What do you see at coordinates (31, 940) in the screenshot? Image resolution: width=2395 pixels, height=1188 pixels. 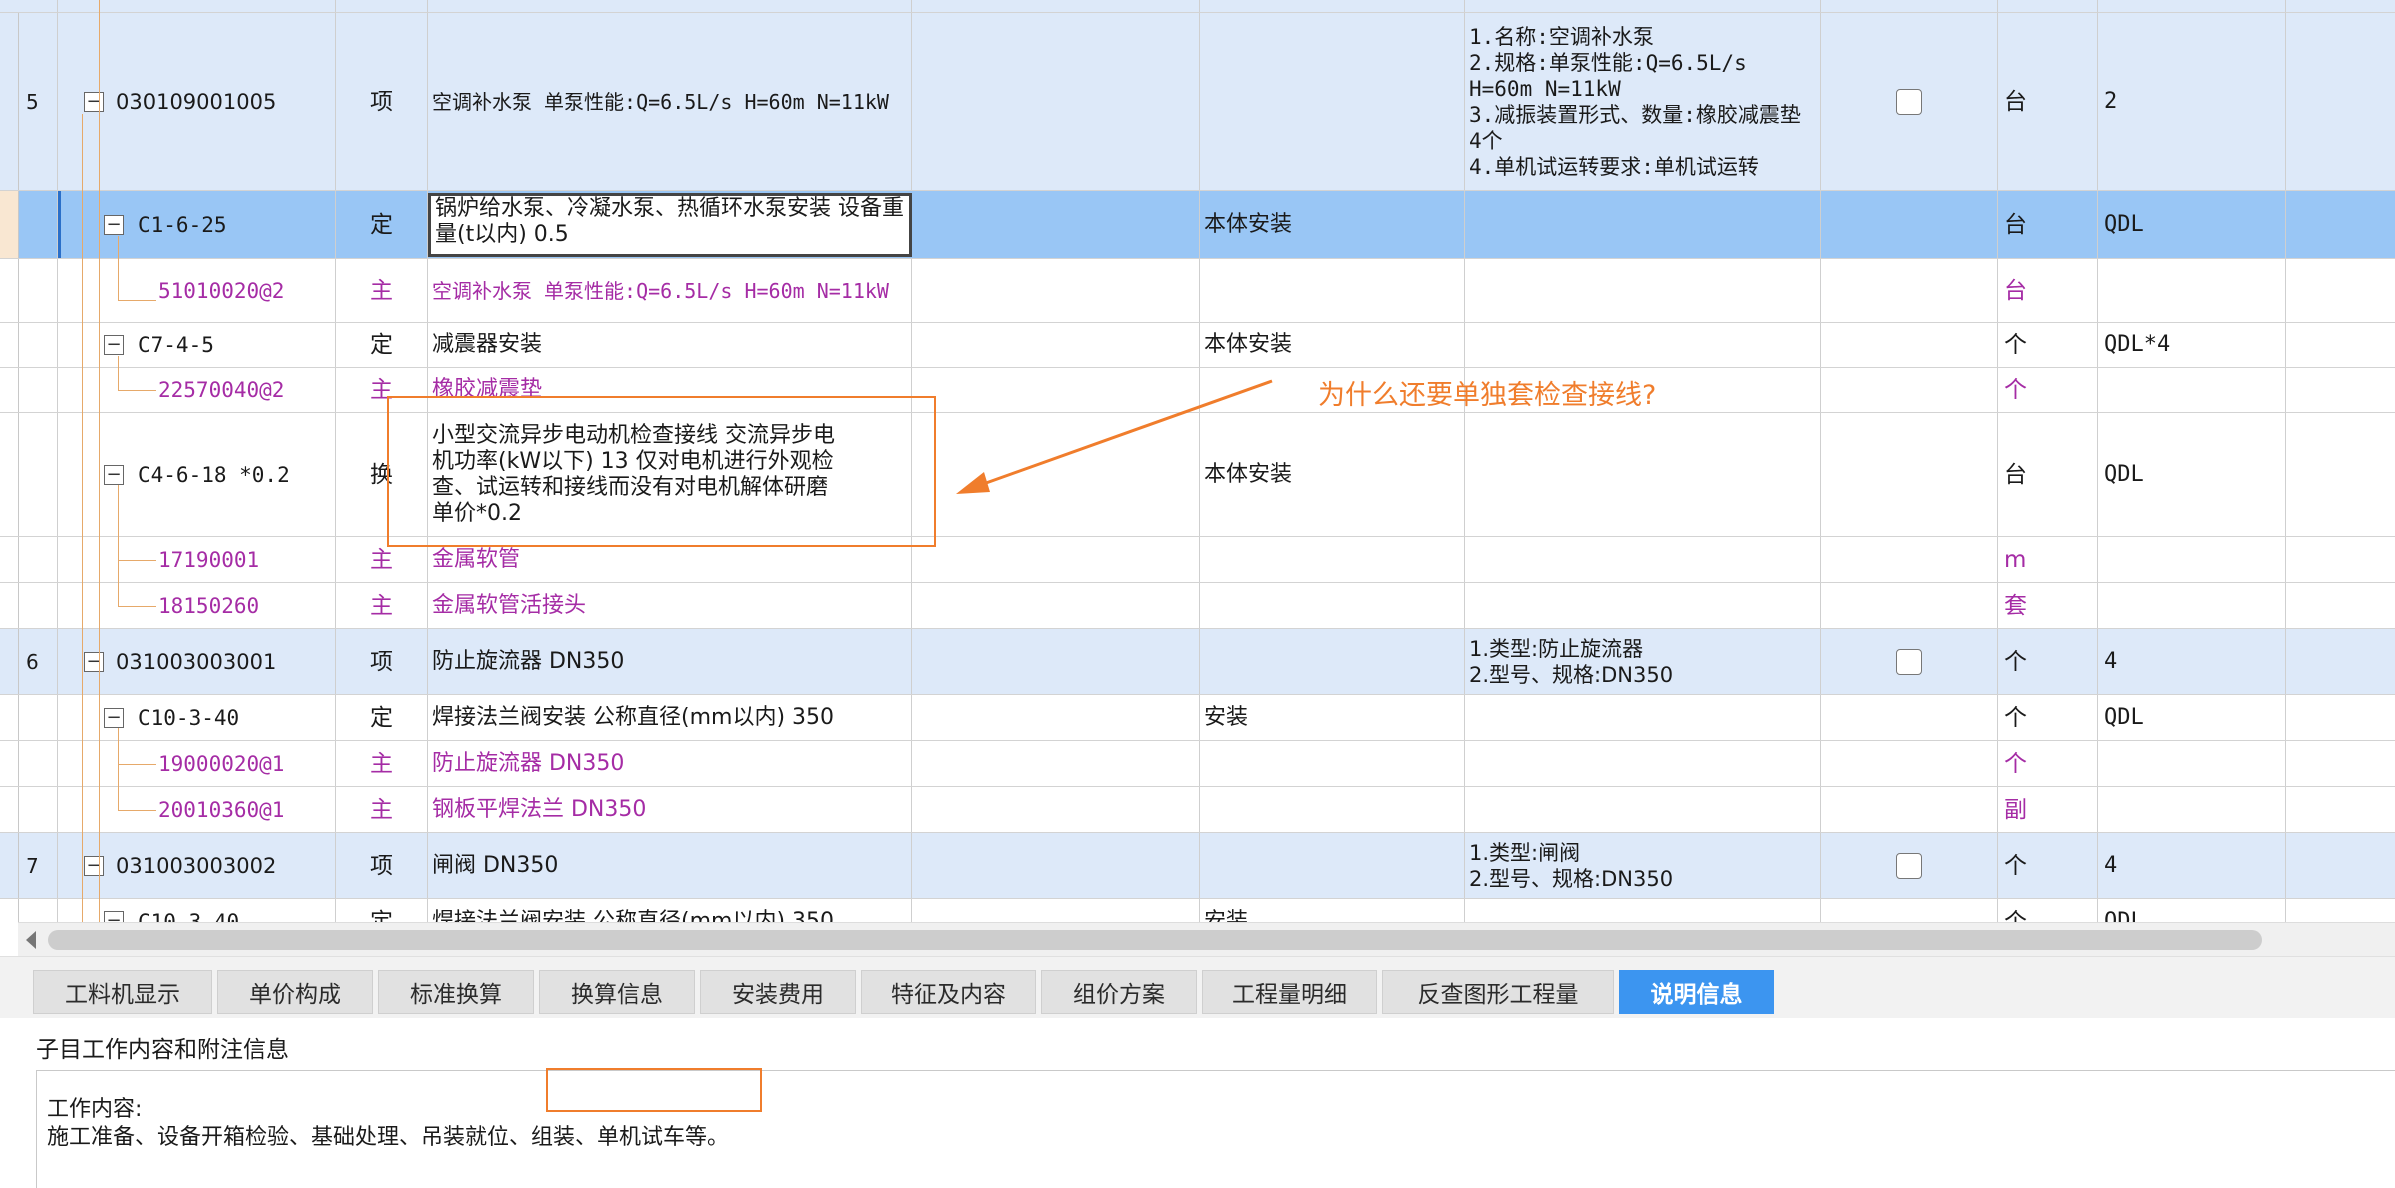 I see `scroll-left-icon` at bounding box center [31, 940].